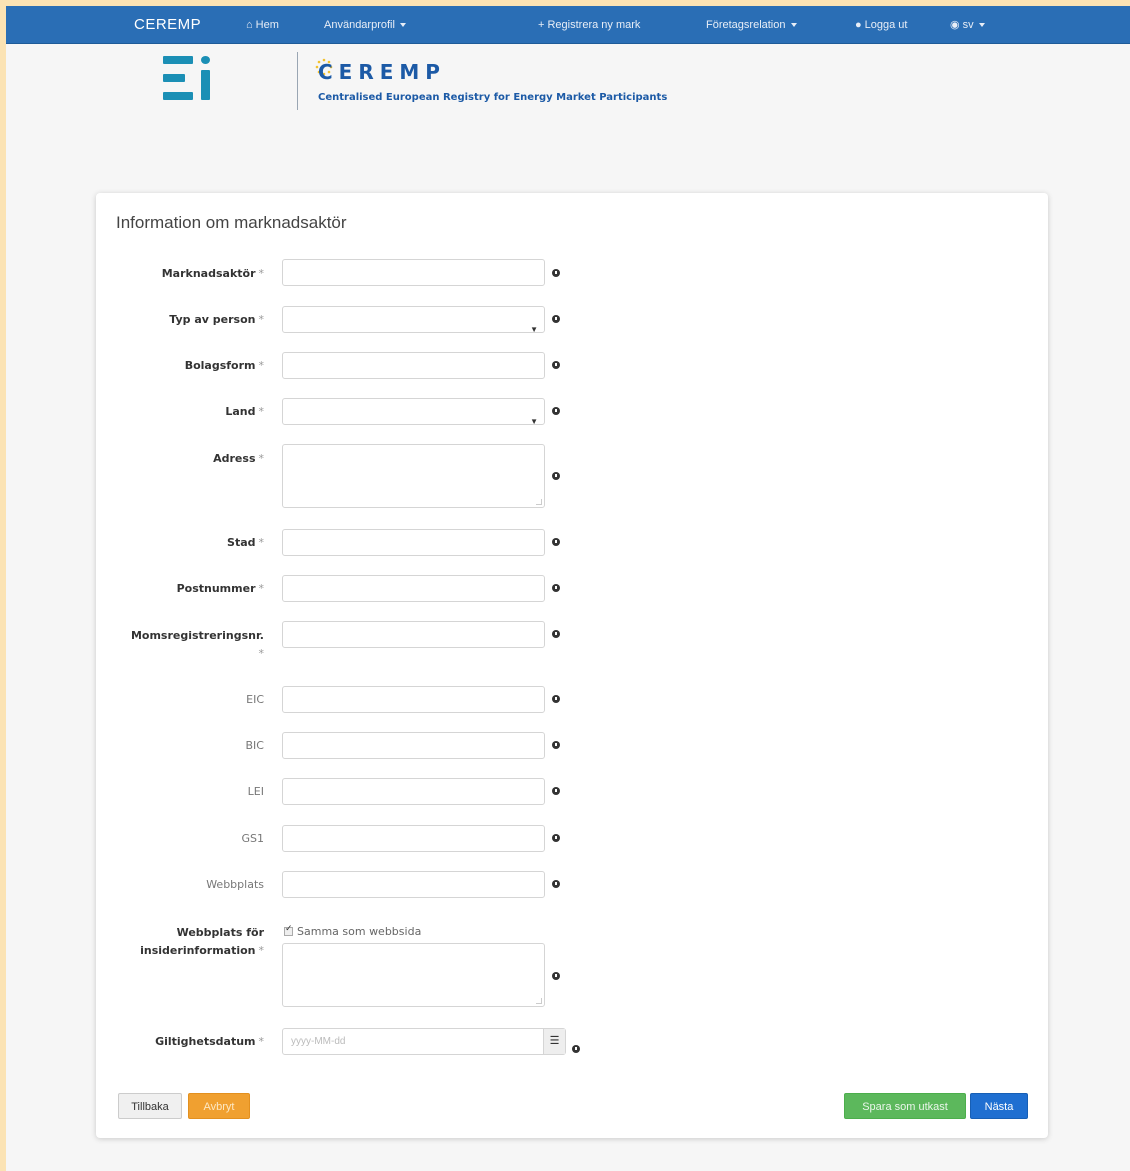 This screenshot has height=1171, width=1130. I want to click on back-button: Tillbaka, so click(150, 1106).